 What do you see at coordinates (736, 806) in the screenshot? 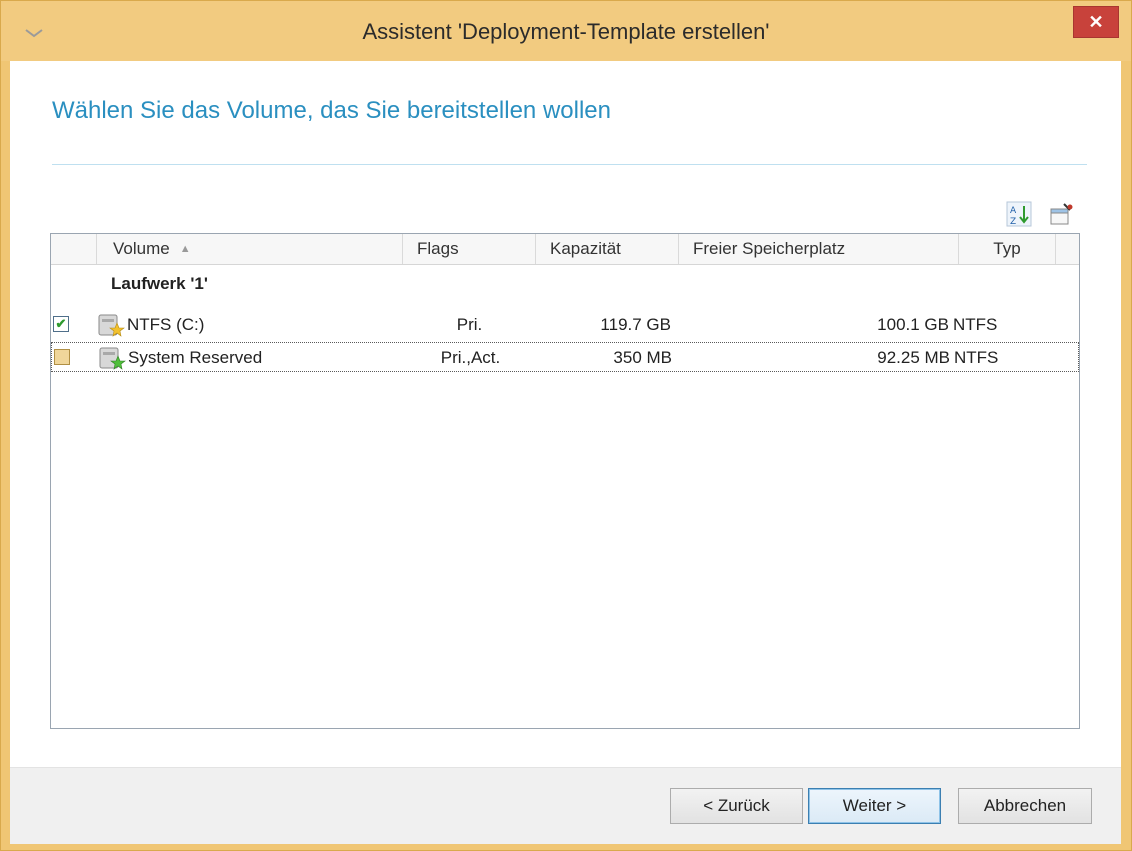
I see `back-button: < Zurück` at bounding box center [736, 806].